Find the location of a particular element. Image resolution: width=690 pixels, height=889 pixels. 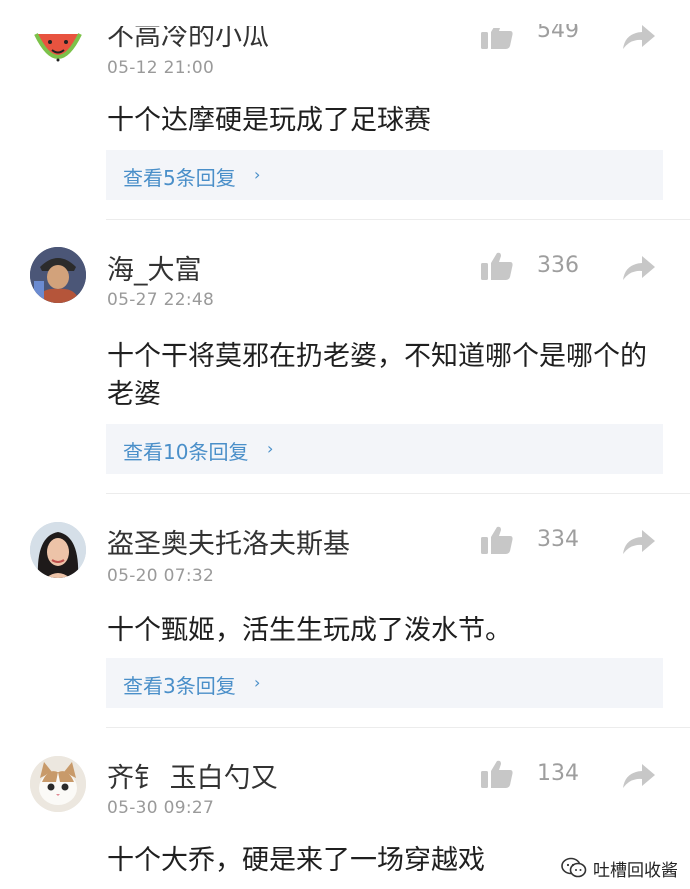

person-avatar-icon is located at coordinates (58, 275).